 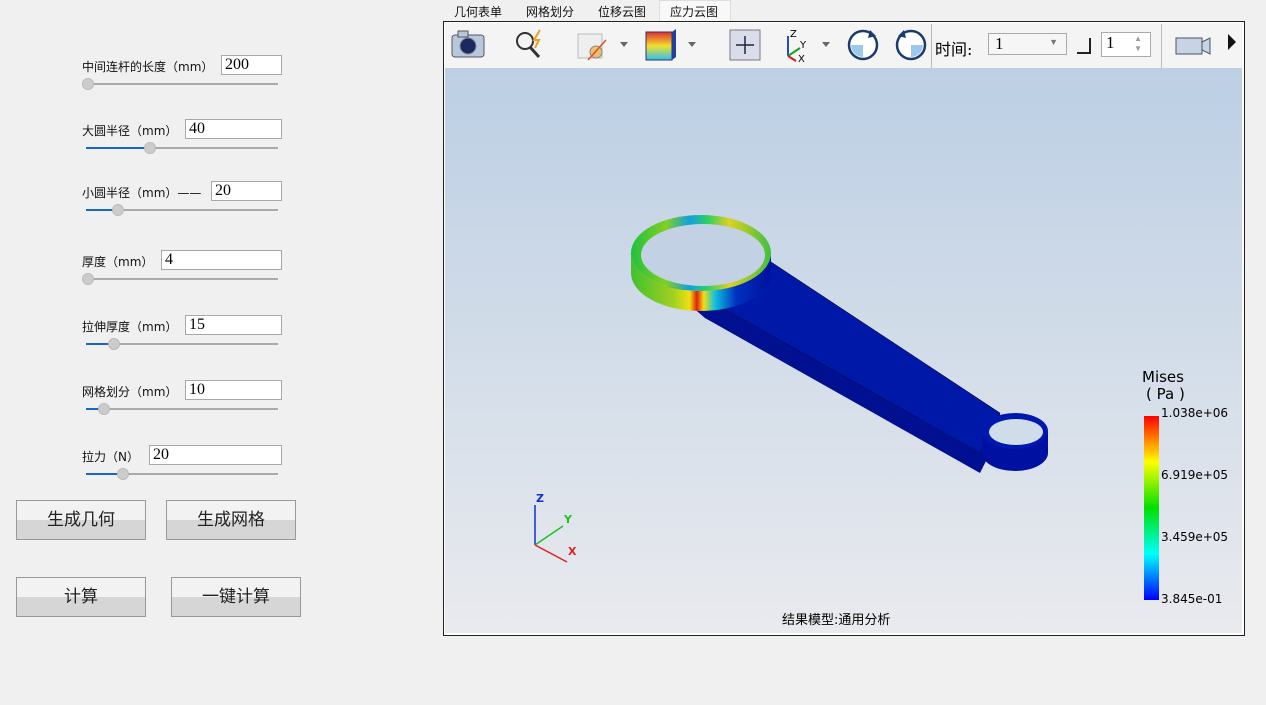 What do you see at coordinates (746, 45) in the screenshot?
I see `fit-view-icon` at bounding box center [746, 45].